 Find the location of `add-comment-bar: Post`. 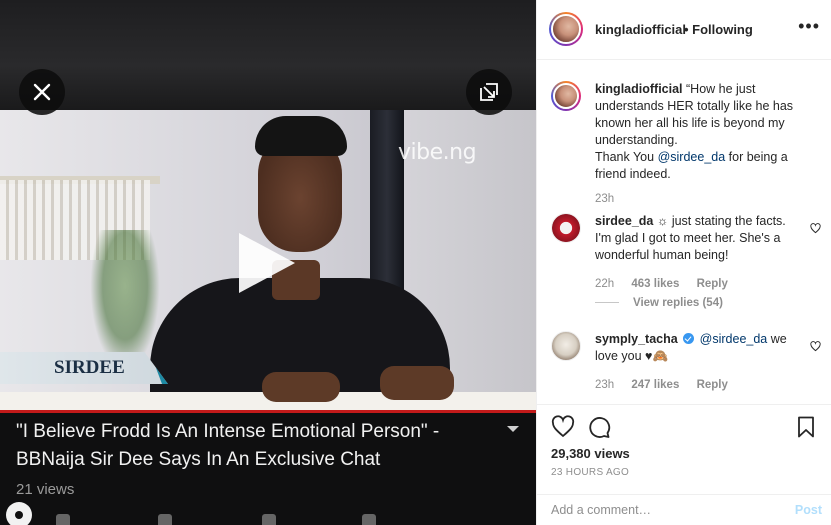

add-comment-bar: Post is located at coordinates (684, 509).